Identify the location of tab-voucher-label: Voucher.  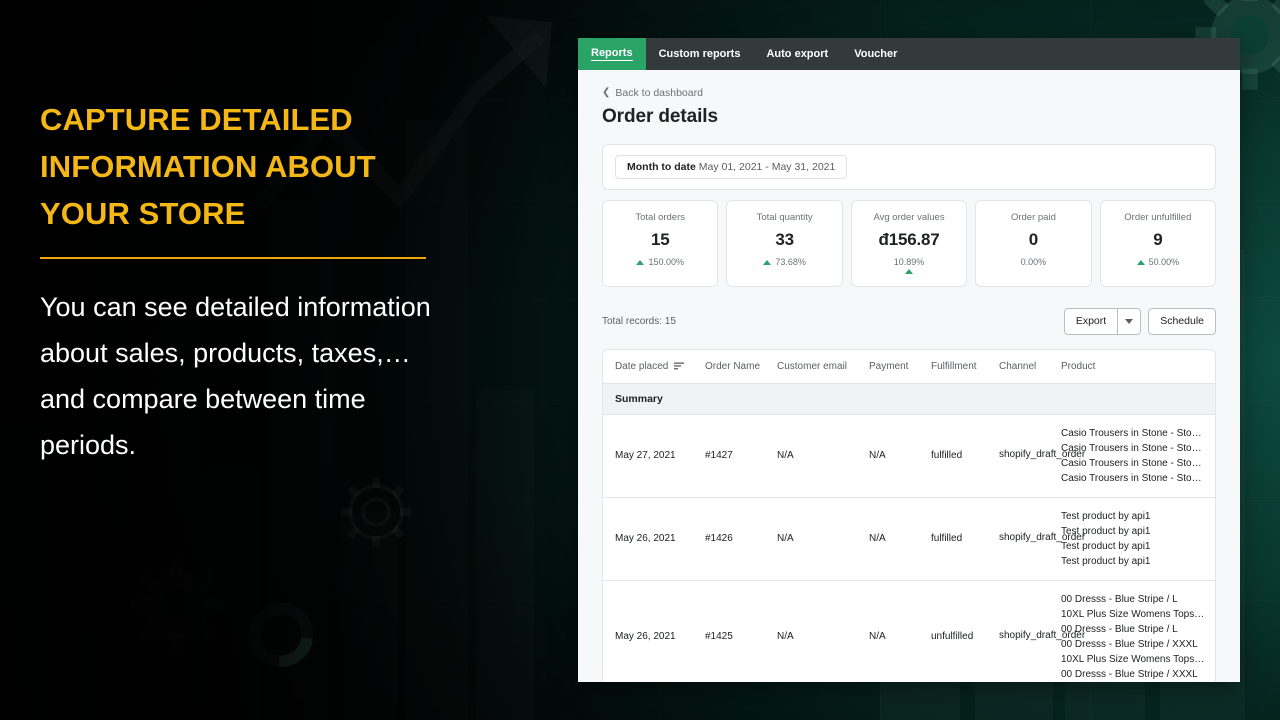
(876, 54).